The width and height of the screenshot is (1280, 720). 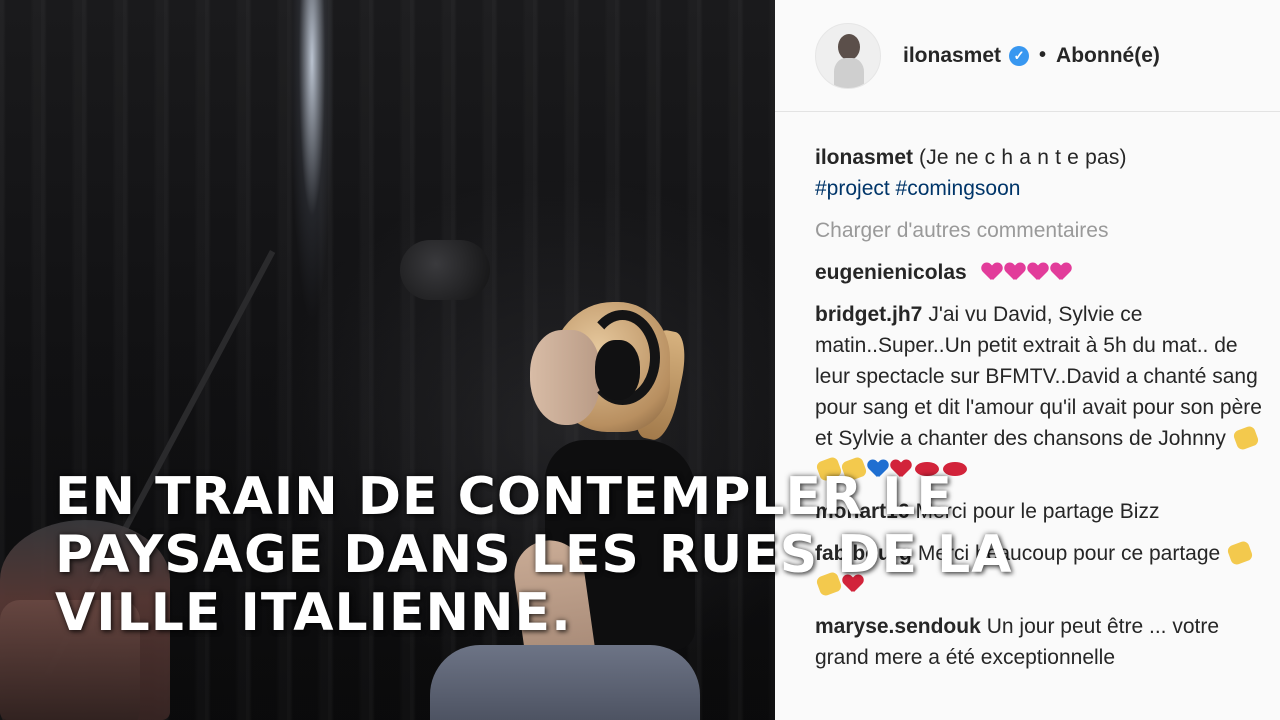 What do you see at coordinates (1045, 230) in the screenshot?
I see `load-more-comments-link: Charger d'autres commentaires` at bounding box center [1045, 230].